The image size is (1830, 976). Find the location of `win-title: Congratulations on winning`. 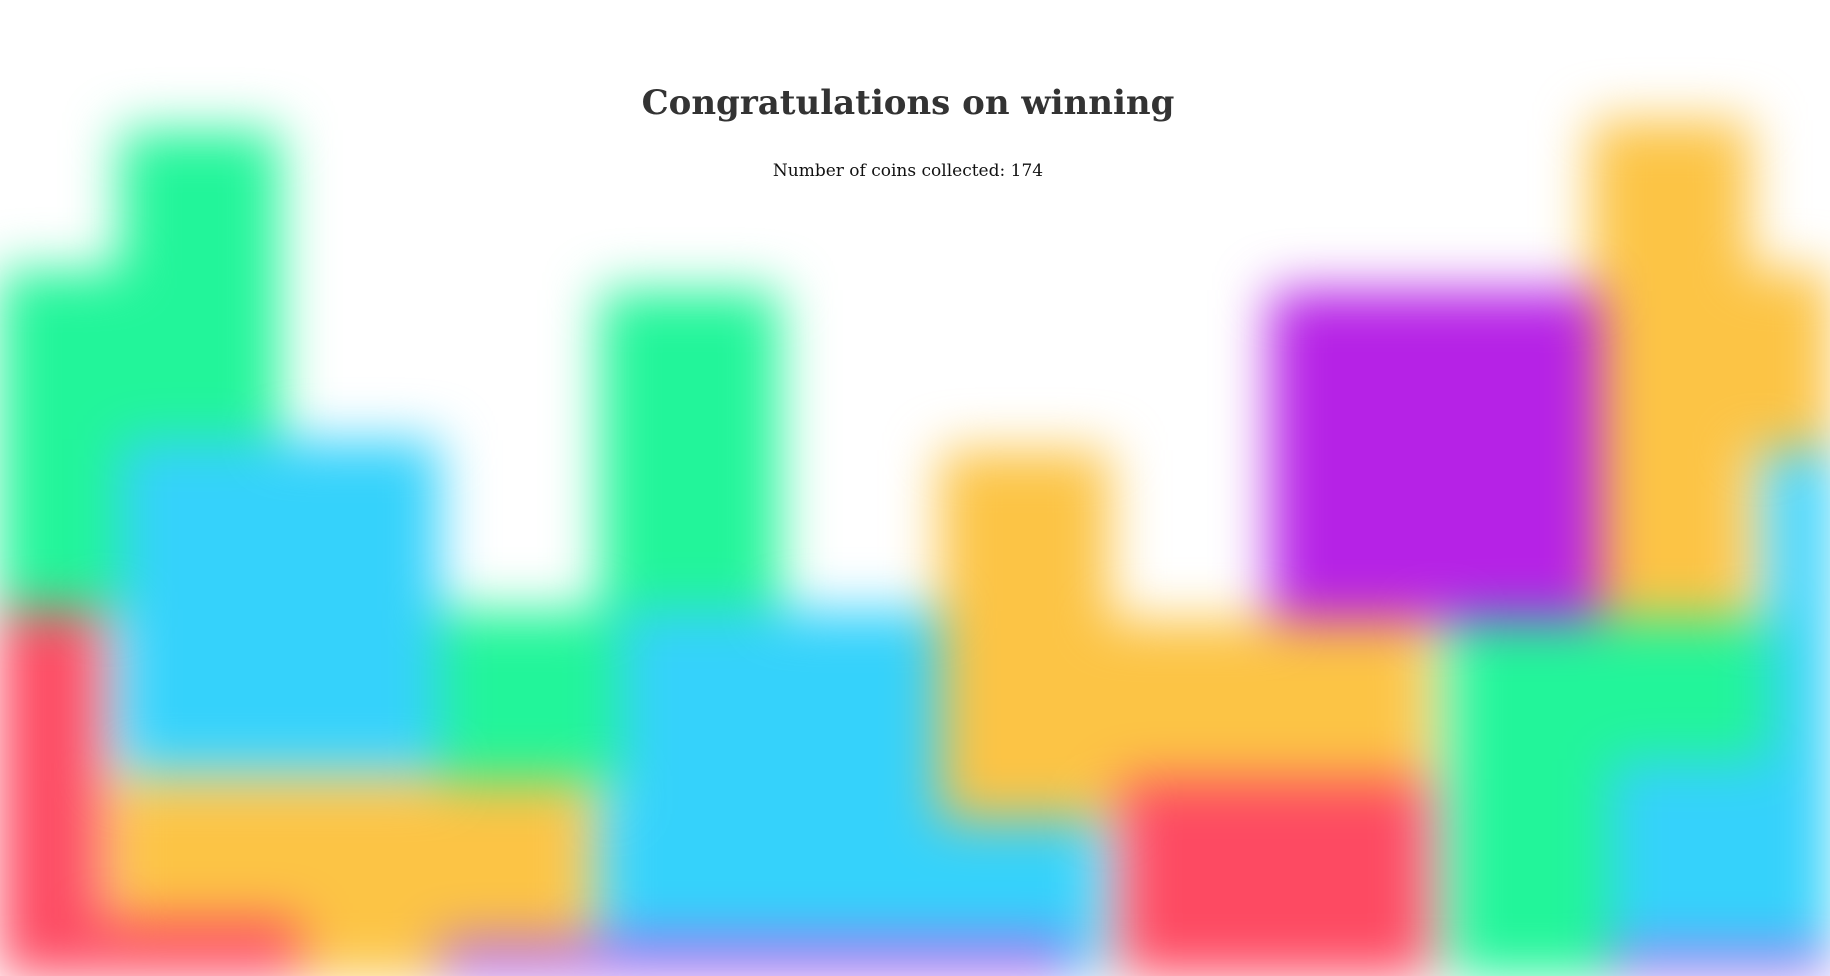

win-title: Congratulations on winning is located at coordinates (908, 103).